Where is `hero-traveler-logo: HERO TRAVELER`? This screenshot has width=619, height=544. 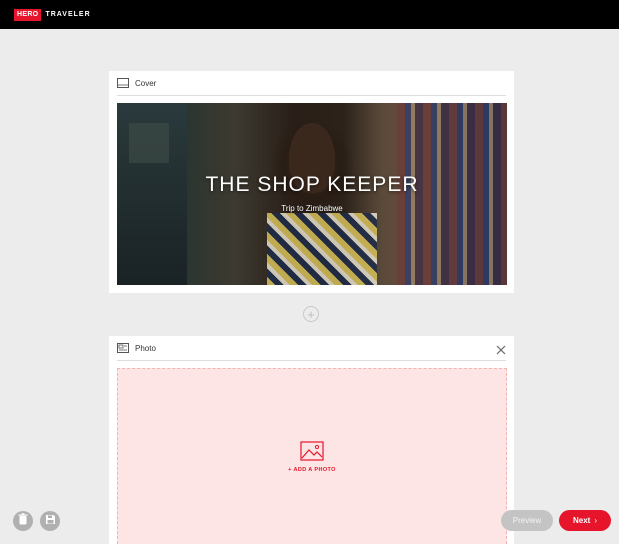 hero-traveler-logo: HERO TRAVELER is located at coordinates (52, 14).